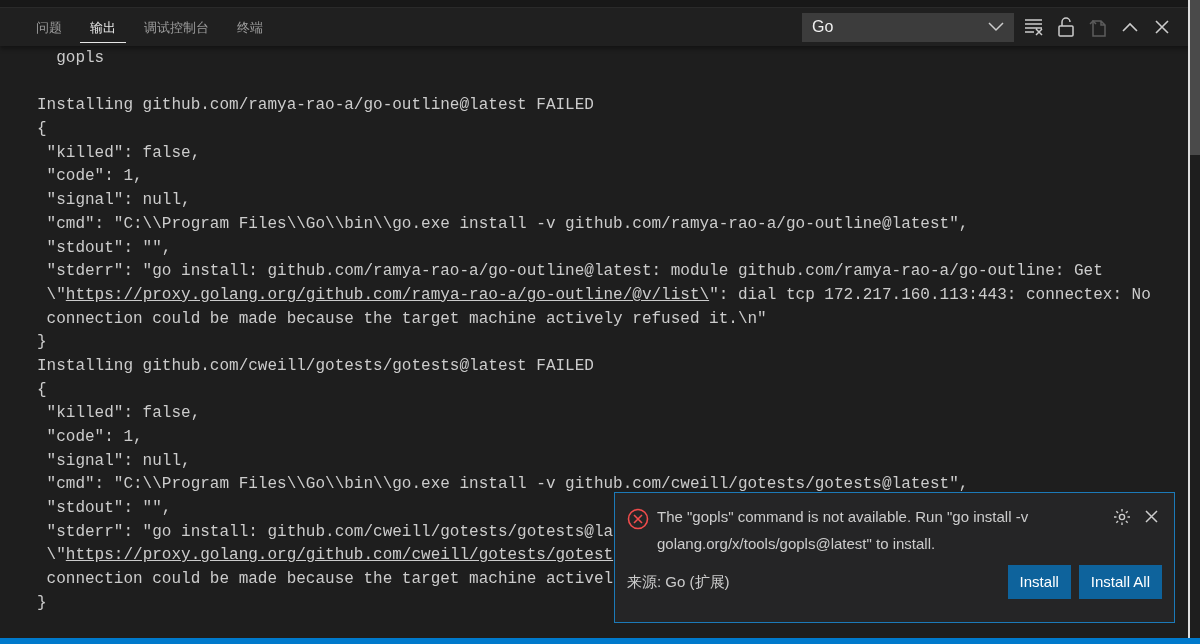  What do you see at coordinates (638, 519) in the screenshot?
I see `error-icon` at bounding box center [638, 519].